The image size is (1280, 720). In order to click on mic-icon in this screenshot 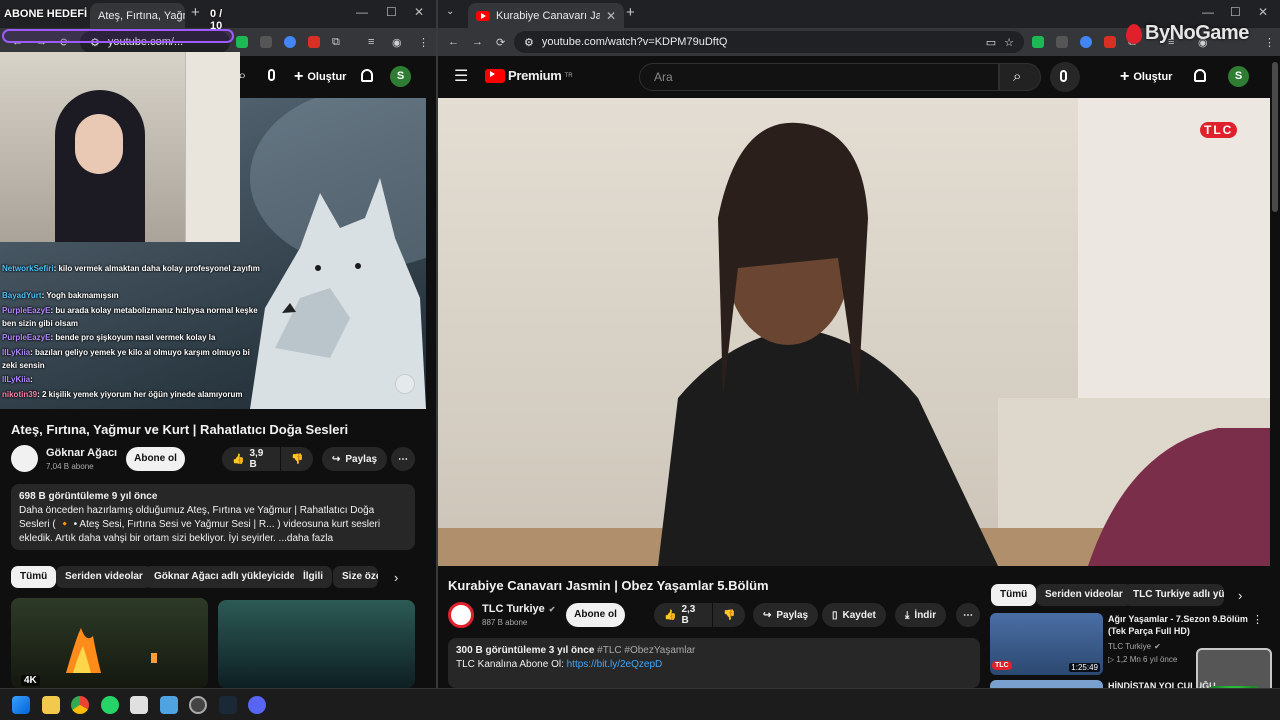, I will do `click(271, 75)`.